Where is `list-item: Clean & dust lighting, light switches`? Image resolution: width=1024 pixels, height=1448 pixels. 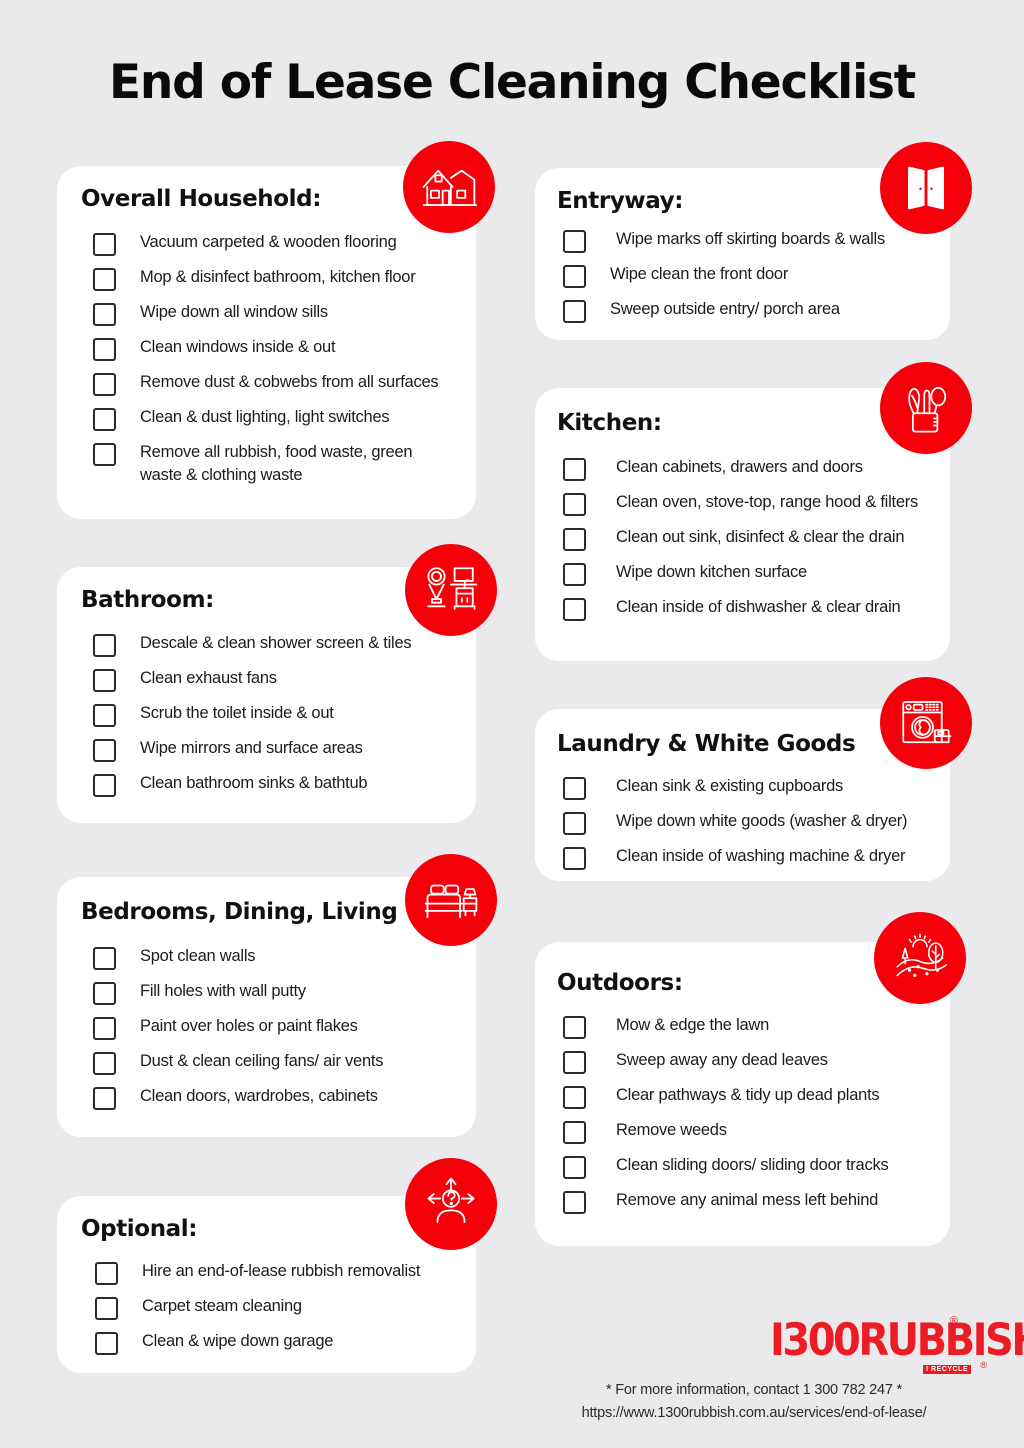 list-item: Clean & dust lighting, light switches is located at coordinates (273, 418).